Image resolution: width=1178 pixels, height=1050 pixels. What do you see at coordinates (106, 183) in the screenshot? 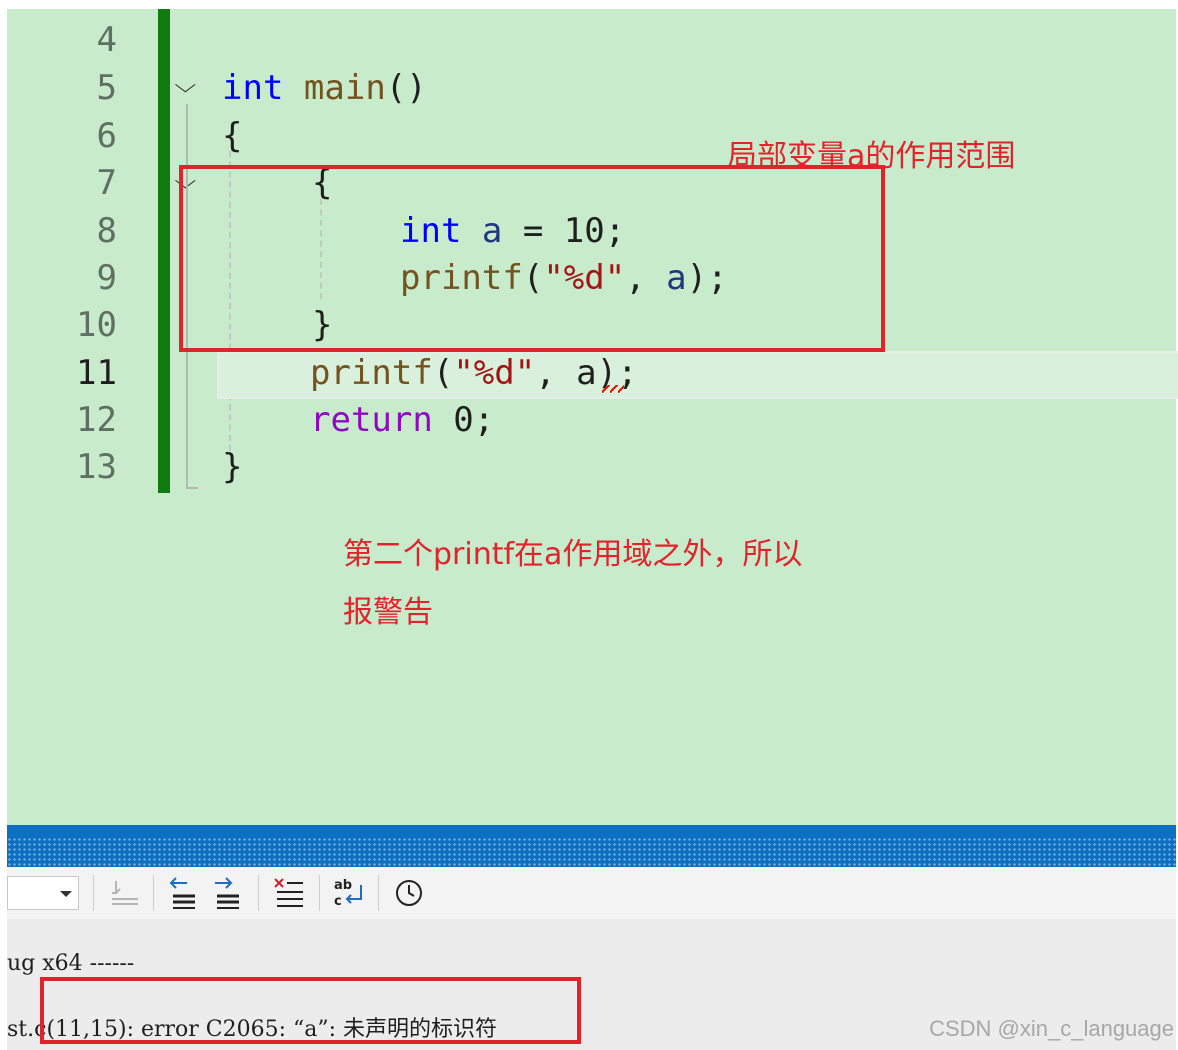
I see `line-number: 7` at bounding box center [106, 183].